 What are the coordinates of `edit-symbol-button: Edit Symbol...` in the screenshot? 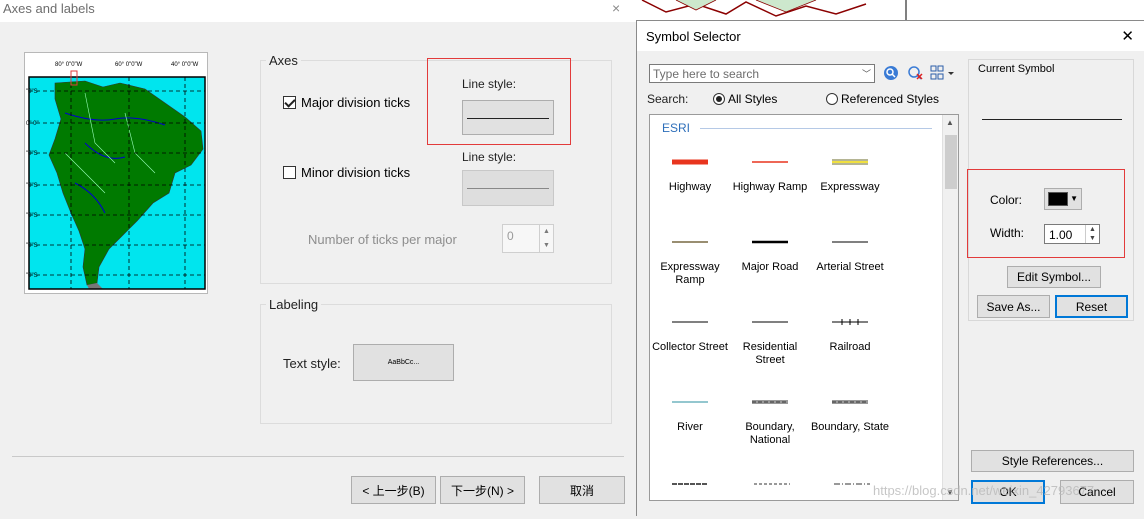 It's located at (1054, 277).